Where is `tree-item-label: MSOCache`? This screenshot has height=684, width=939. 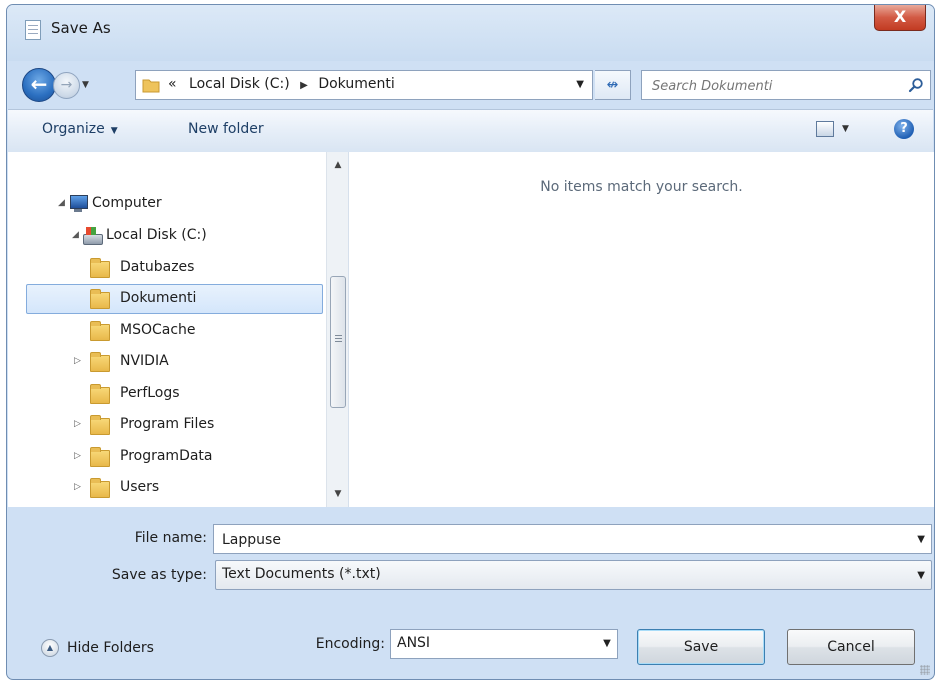
tree-item-label: MSOCache is located at coordinates (158, 330).